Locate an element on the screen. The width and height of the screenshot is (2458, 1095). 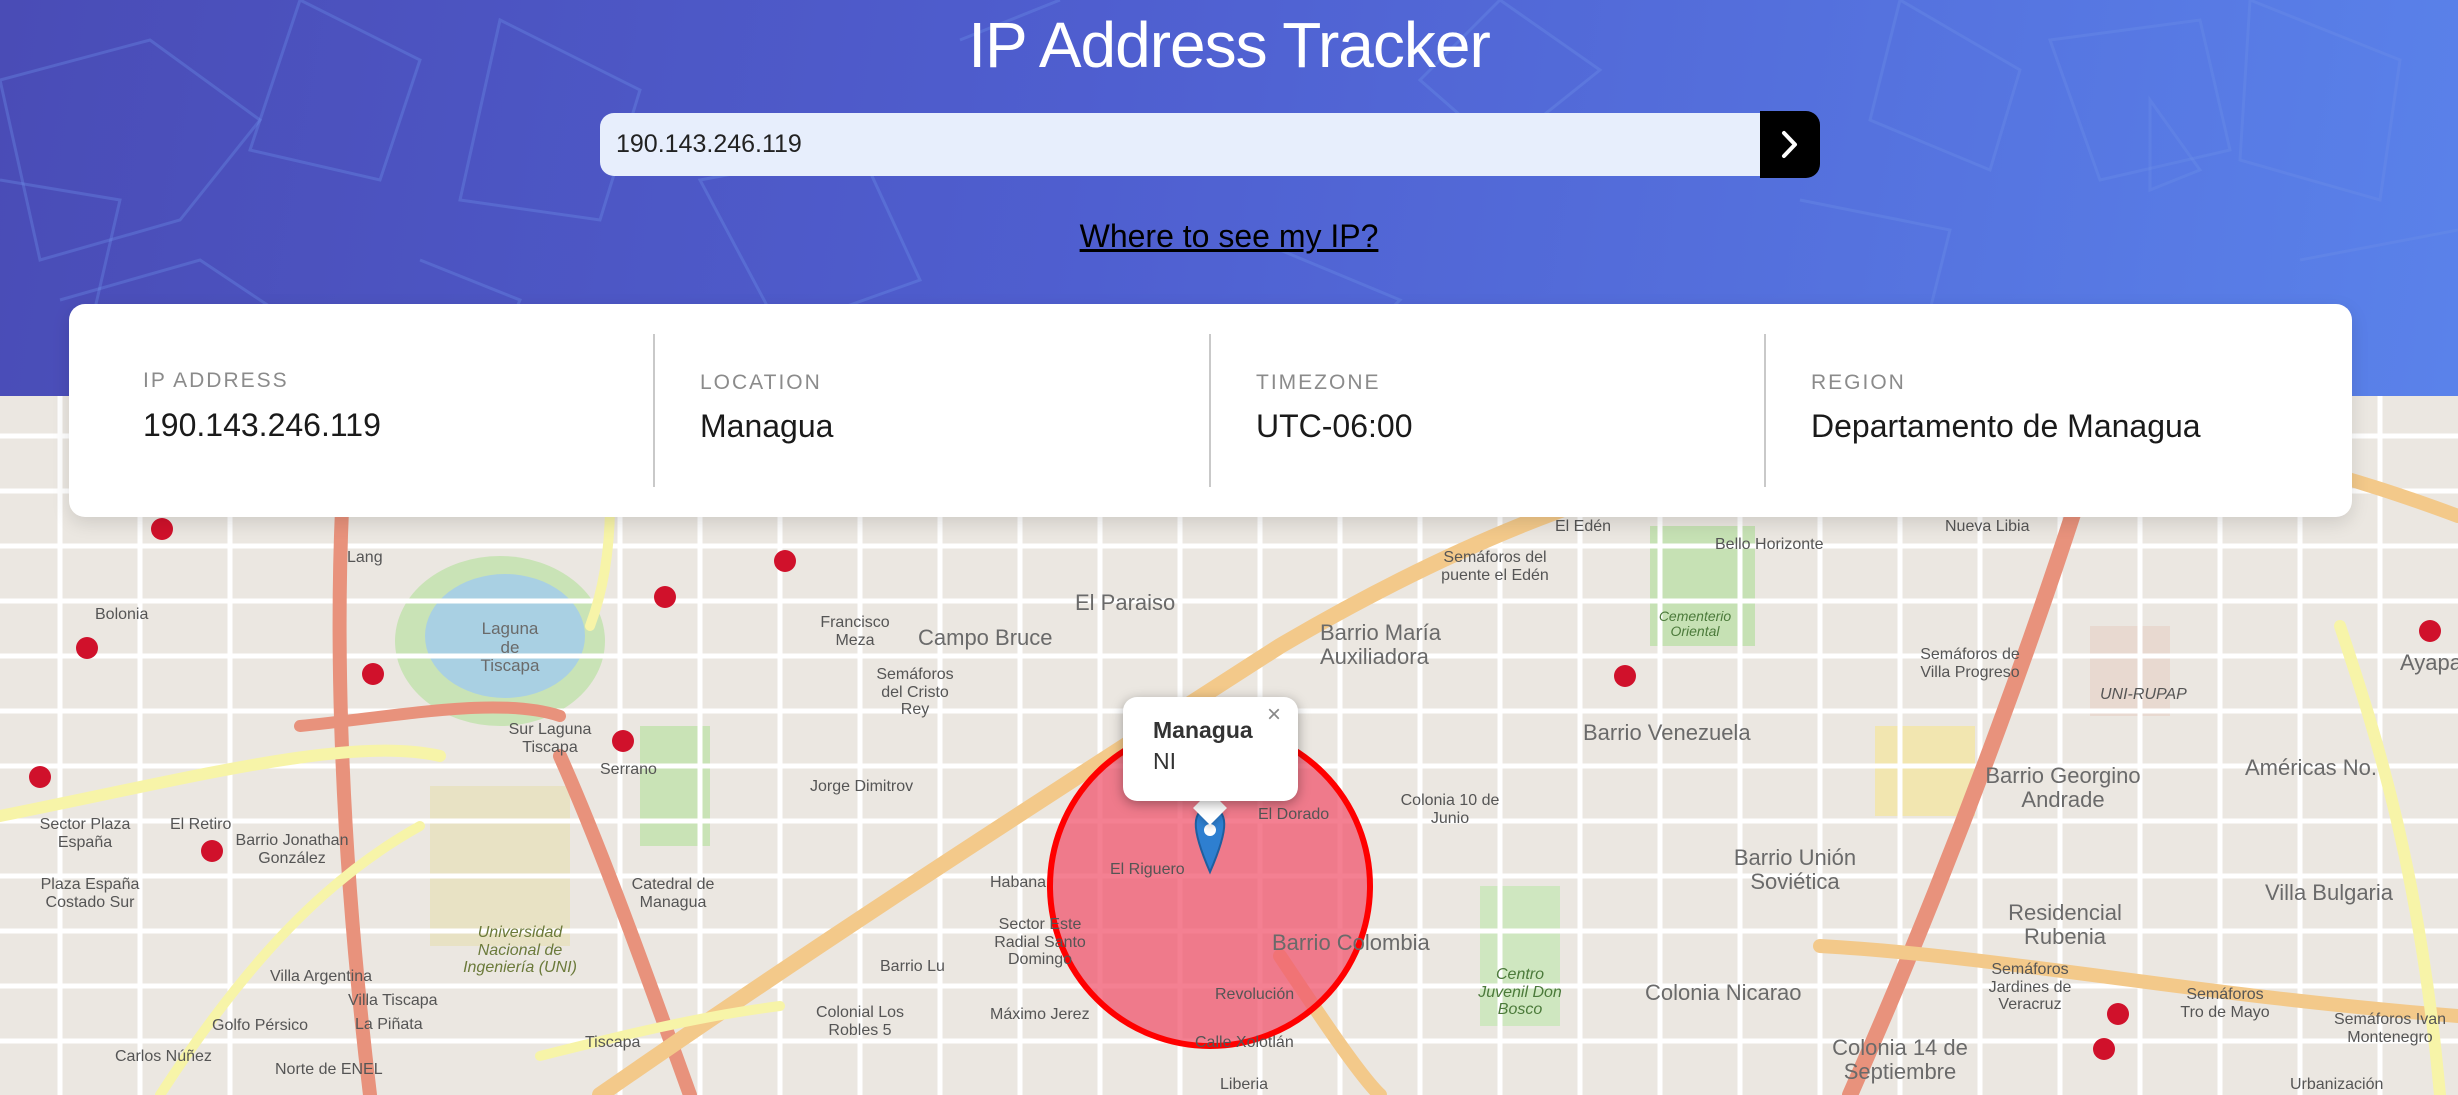
map-label-urbanizacion: Urbanización is located at coordinates (2337, 1084).